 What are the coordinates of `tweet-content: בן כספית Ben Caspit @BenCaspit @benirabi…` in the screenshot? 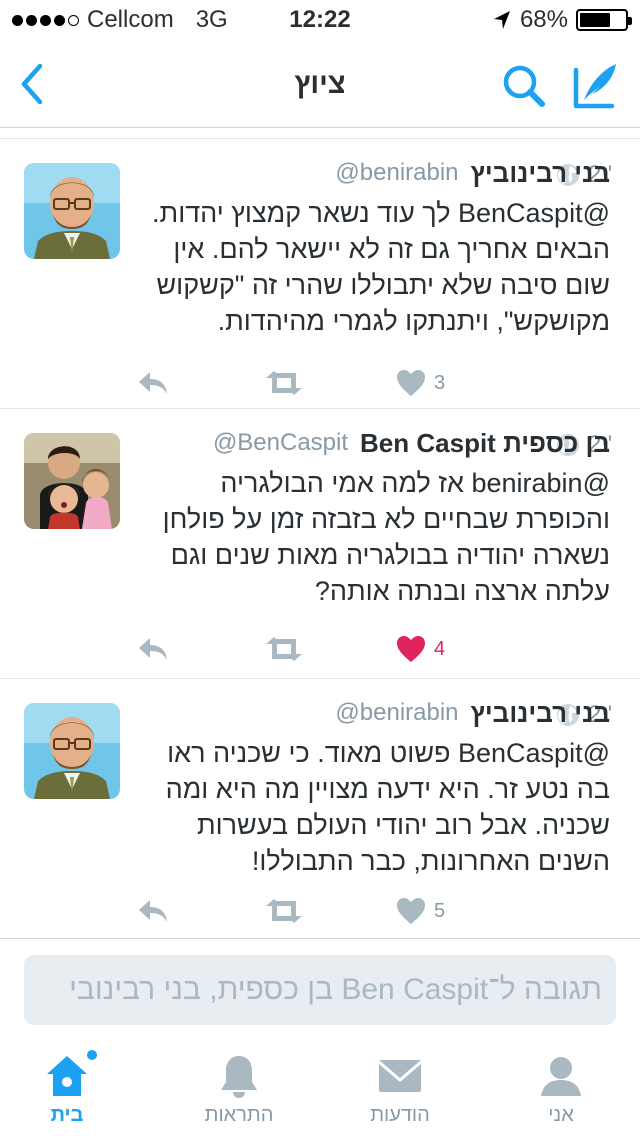 It's located at (372, 516).